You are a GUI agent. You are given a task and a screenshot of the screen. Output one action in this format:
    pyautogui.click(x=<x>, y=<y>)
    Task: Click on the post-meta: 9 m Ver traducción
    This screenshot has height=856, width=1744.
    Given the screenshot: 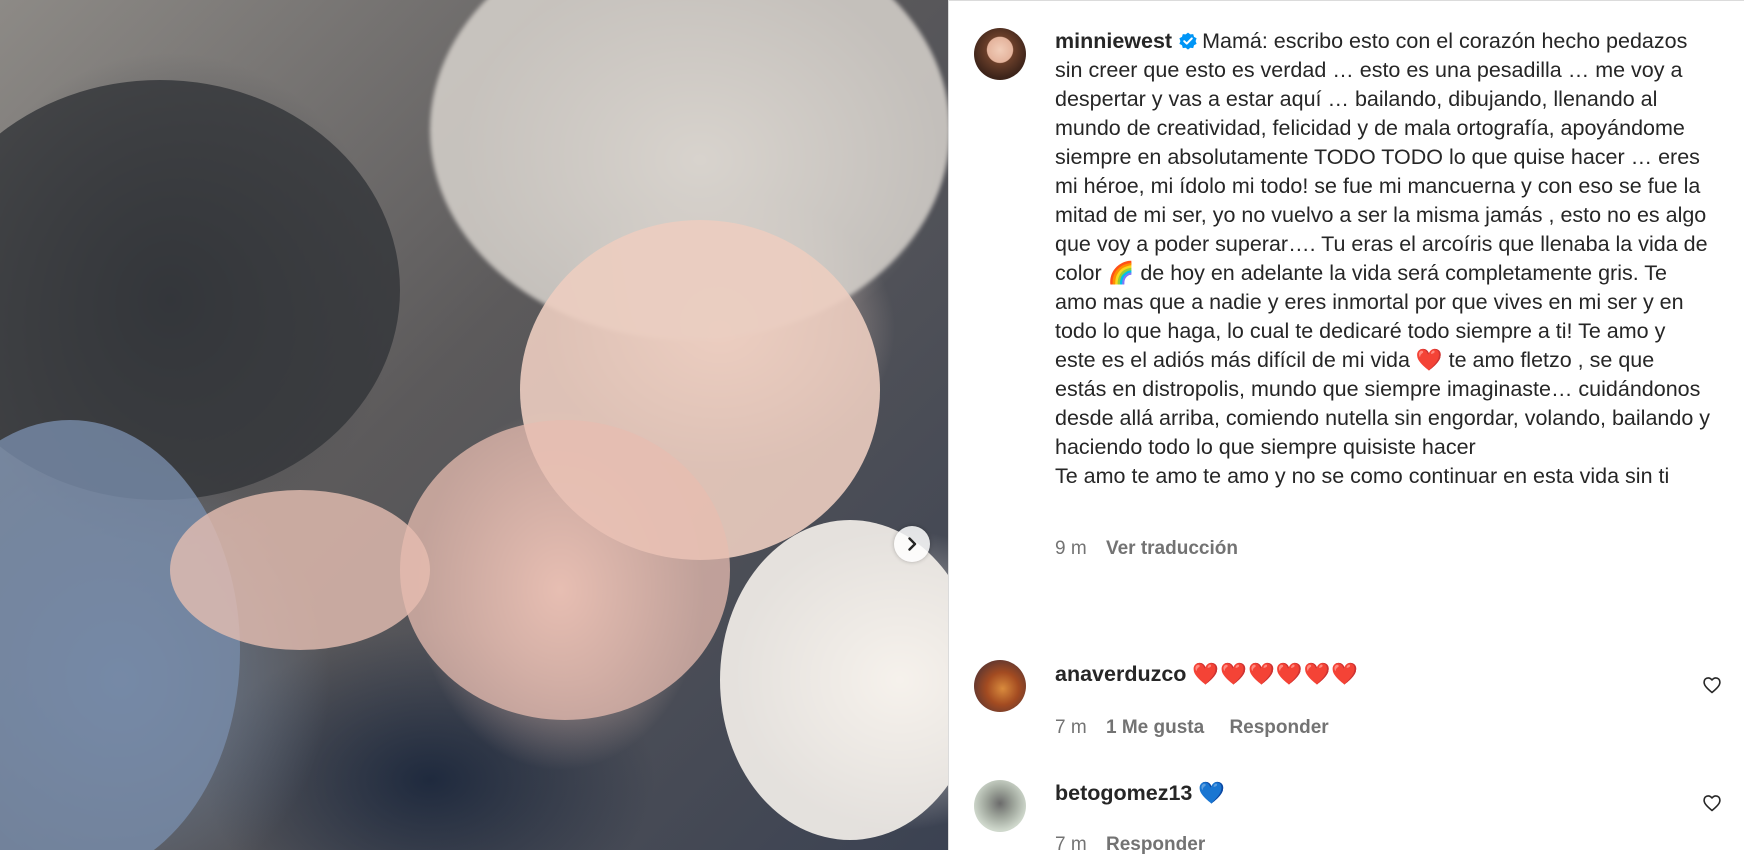 What is the action you would take?
    pyautogui.click(x=1156, y=549)
    